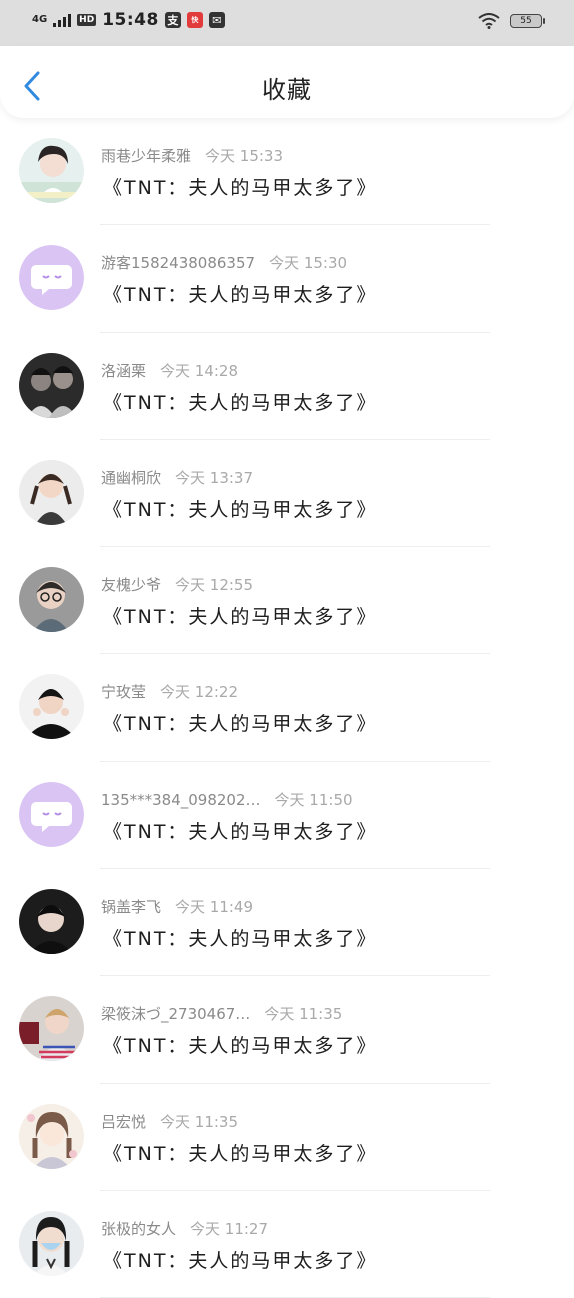 The height and width of the screenshot is (1298, 574). I want to click on list-item: 雨巷少年柔雅 今天 15:33 《TNT：夫人的马甲太多了》, so click(287, 172).